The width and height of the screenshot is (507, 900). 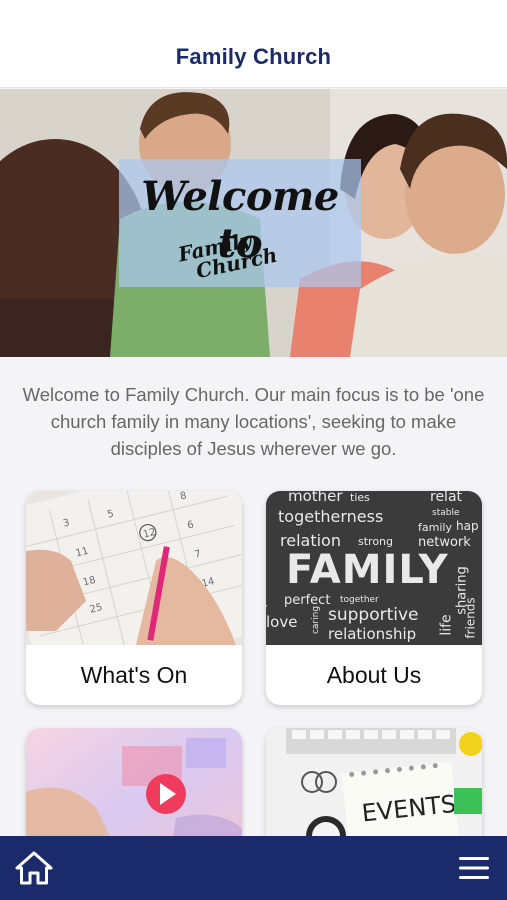 What do you see at coordinates (331, 516) in the screenshot?
I see `word-cloud-word: togetherness` at bounding box center [331, 516].